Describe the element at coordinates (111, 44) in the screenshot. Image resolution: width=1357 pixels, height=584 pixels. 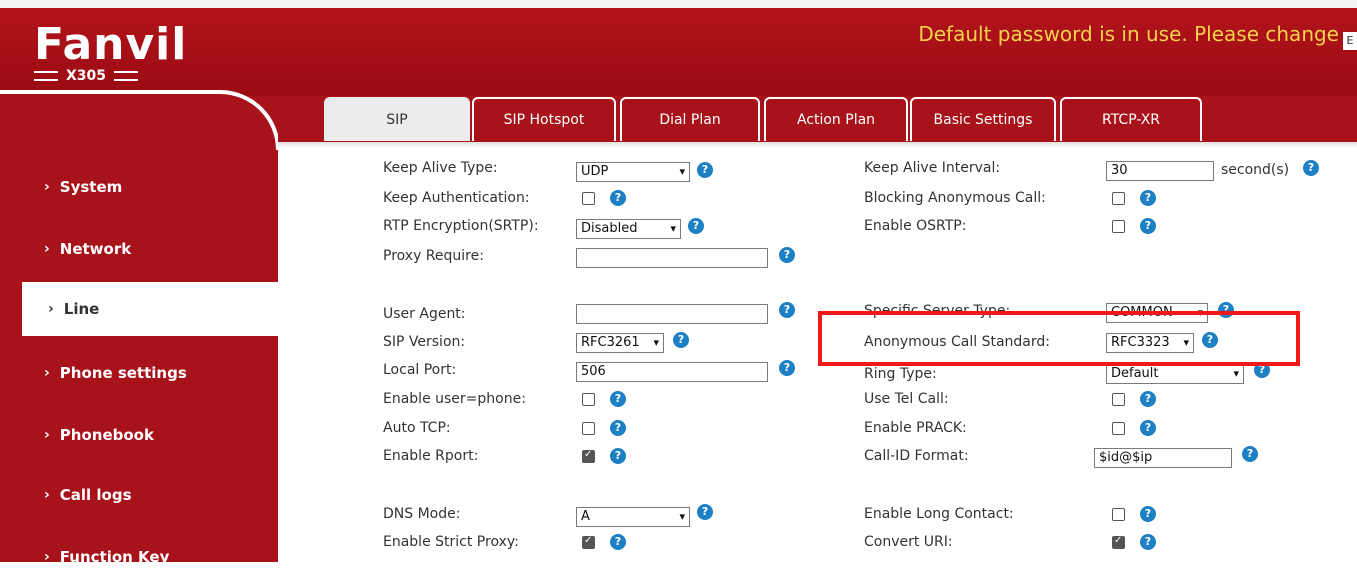
I see `brand-name: Fanvil` at that location.